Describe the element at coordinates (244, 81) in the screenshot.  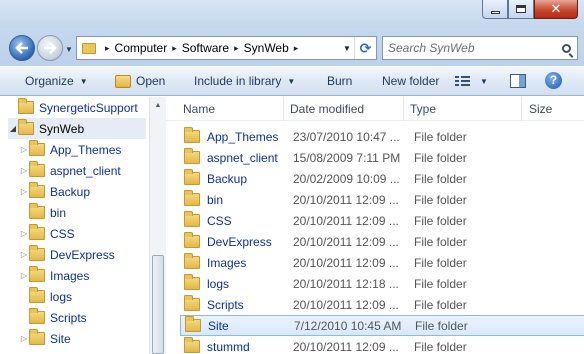
I see `include-in-library-button: Include in library ▼` at that location.